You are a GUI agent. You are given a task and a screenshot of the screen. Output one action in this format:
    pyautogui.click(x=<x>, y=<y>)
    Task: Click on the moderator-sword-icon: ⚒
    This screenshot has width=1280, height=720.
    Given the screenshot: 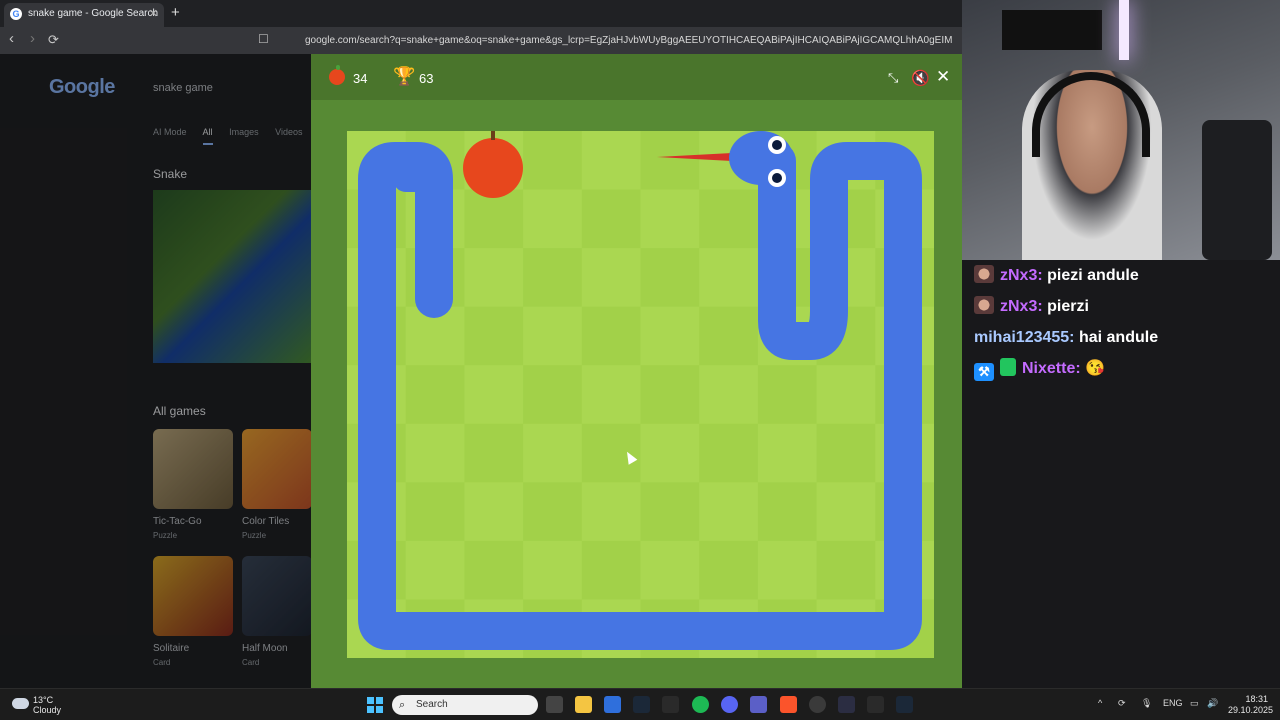 What is the action you would take?
    pyautogui.click(x=984, y=372)
    